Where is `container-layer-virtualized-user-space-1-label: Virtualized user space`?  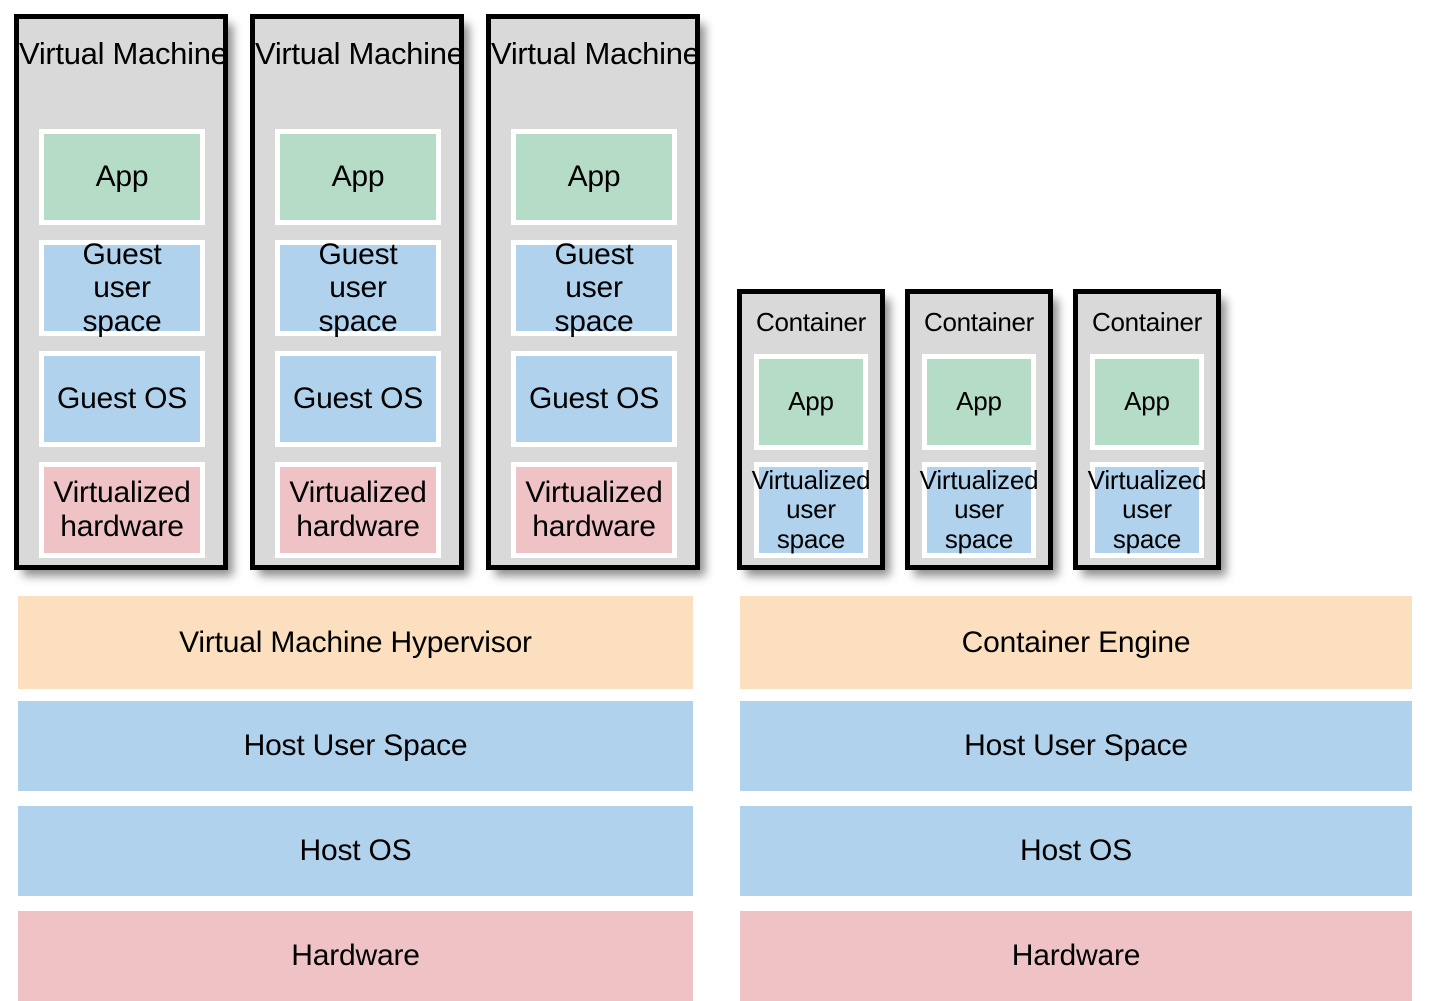 container-layer-virtualized-user-space-1-label: Virtualized user space is located at coordinates (811, 509).